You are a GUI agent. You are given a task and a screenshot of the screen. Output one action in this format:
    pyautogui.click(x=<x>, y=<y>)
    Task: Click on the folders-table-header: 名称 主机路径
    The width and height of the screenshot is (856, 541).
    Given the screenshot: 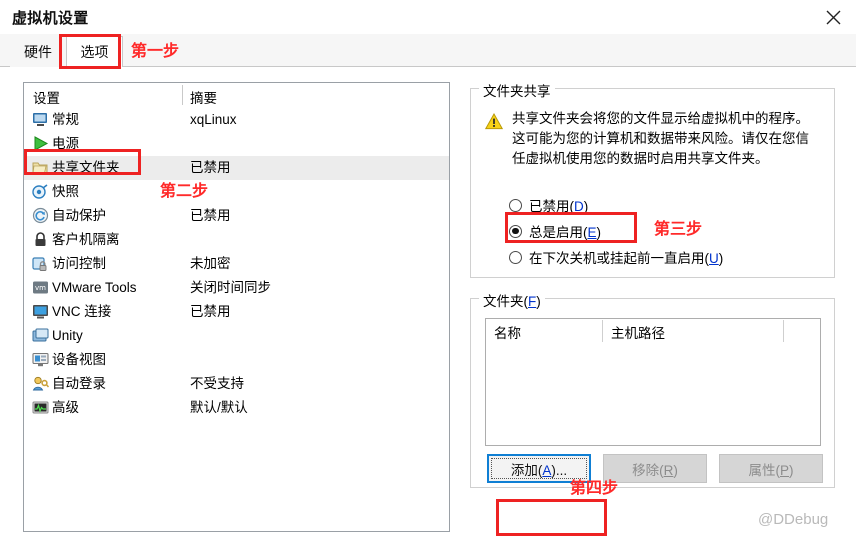 What is the action you would take?
    pyautogui.click(x=653, y=331)
    